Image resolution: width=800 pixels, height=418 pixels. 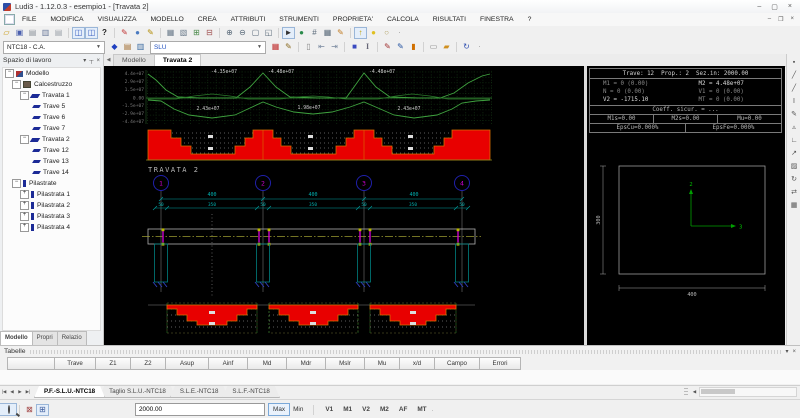 What do you see at coordinates (51, 183) in the screenshot?
I see `tree-item-pilastrate: − Pilastrate` at bounding box center [51, 183].